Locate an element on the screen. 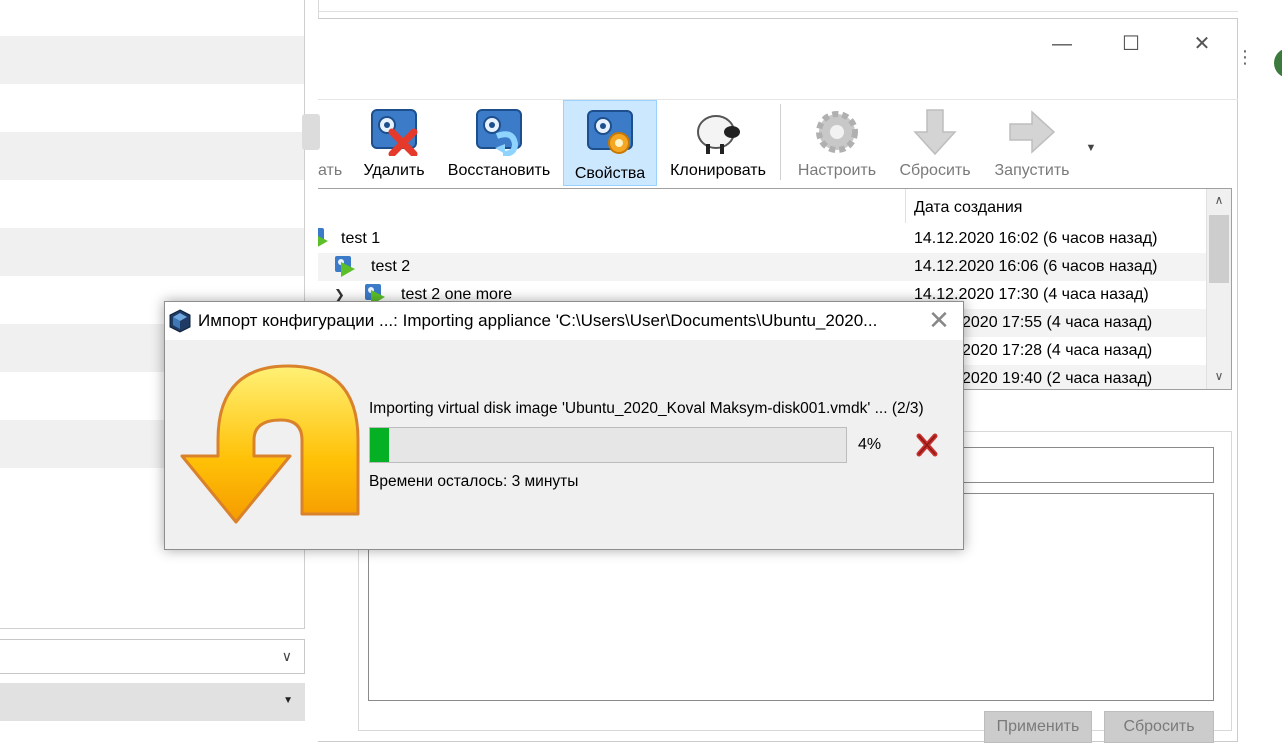 This screenshot has height=743, width=1282. start-button: Запустить is located at coordinates (1032, 143).